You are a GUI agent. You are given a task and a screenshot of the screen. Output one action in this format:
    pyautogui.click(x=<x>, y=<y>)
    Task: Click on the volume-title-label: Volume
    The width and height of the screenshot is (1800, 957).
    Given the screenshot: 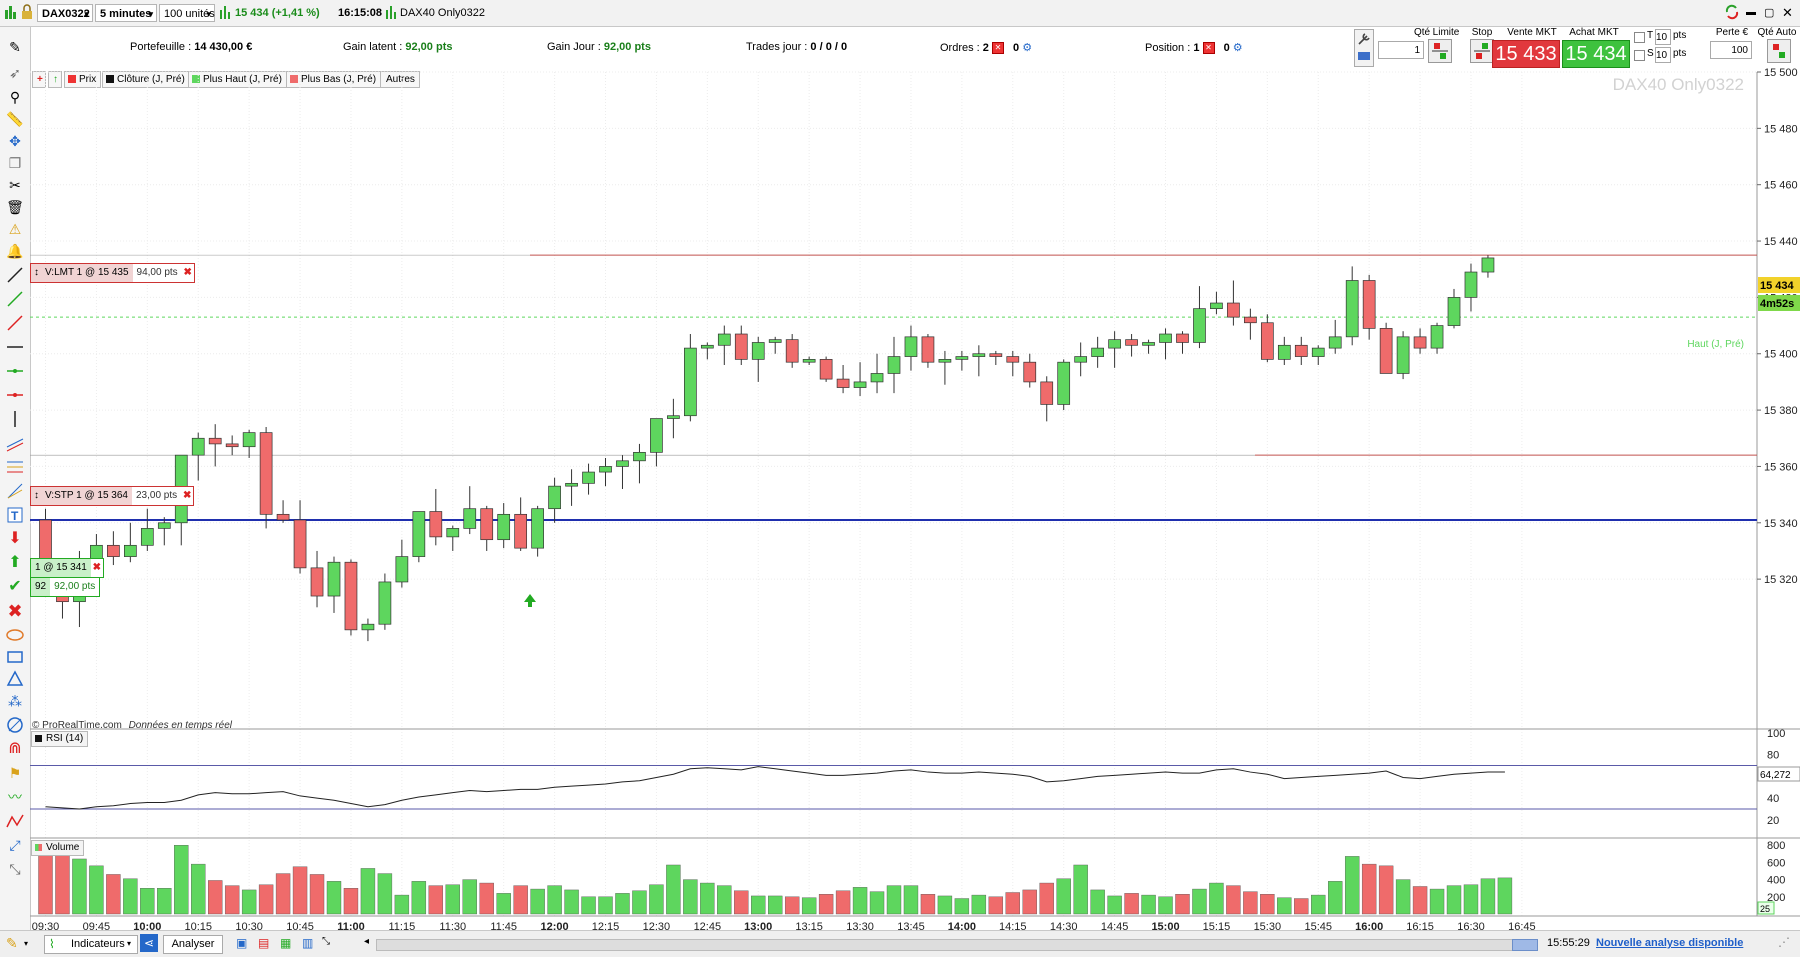 What is the action you would take?
    pyautogui.click(x=63, y=847)
    